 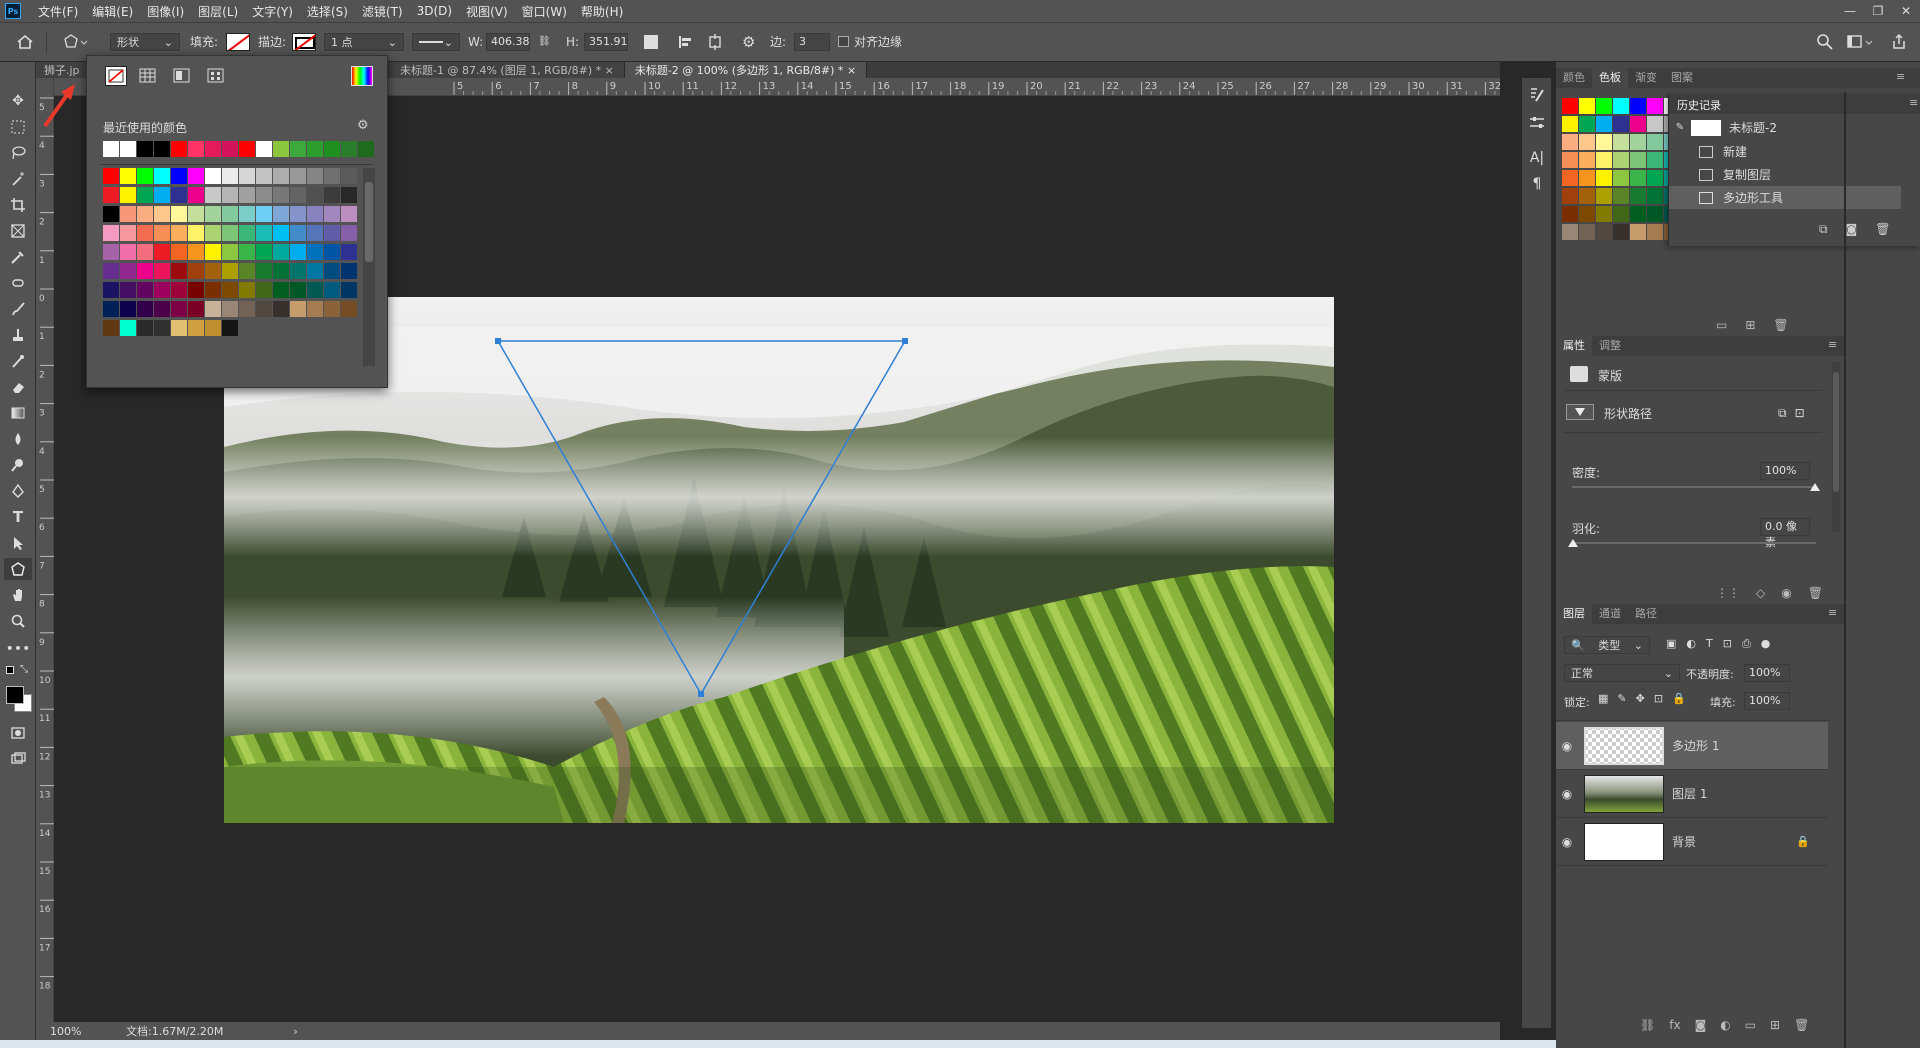 What do you see at coordinates (216, 76) in the screenshot?
I see `pattern-fill-icon` at bounding box center [216, 76].